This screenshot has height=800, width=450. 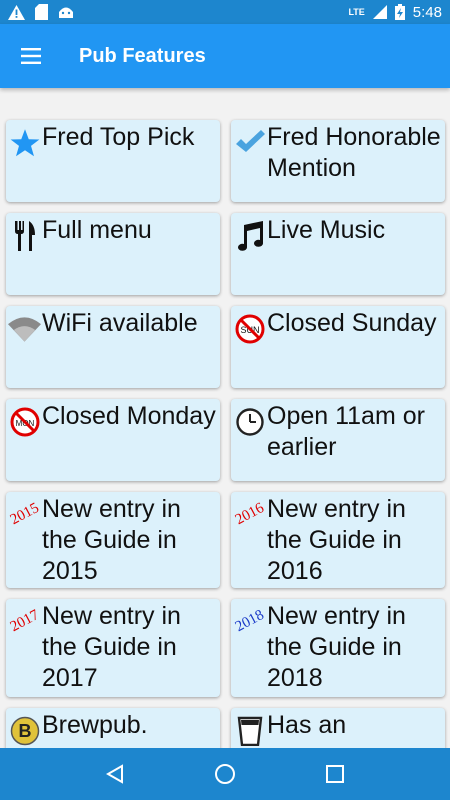 I want to click on system-navigation-bar, so click(x=225, y=774).